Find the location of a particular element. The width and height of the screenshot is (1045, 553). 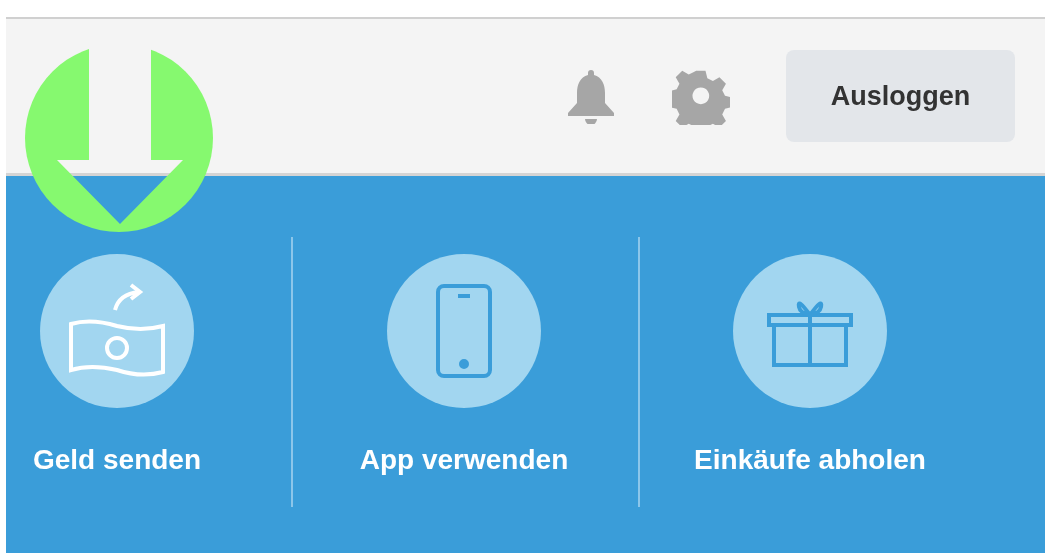

money-send-icon is located at coordinates (117, 331).